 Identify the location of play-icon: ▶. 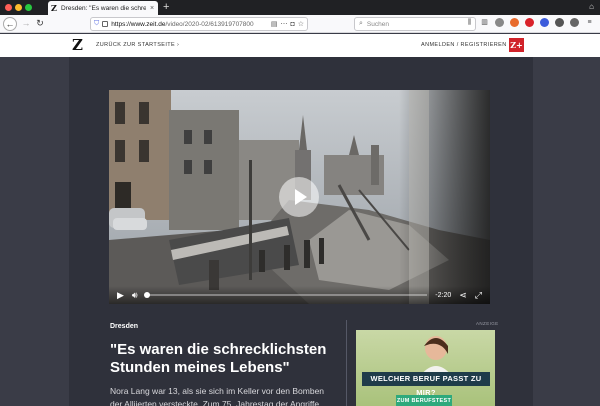
(120, 295).